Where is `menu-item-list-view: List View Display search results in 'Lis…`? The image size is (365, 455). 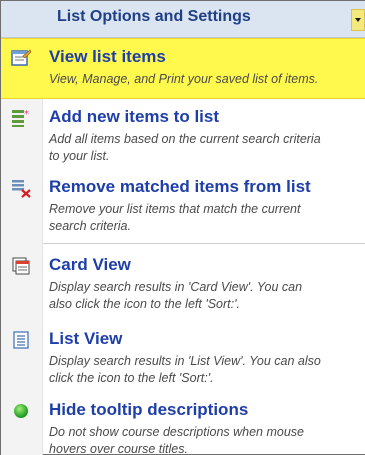
menu-item-list-view: List View Display search results in 'Lis… is located at coordinates (183, 355).